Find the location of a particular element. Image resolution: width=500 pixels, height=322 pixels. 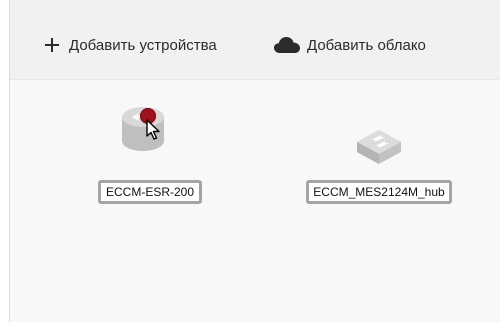

cloud-icon is located at coordinates (287, 45).